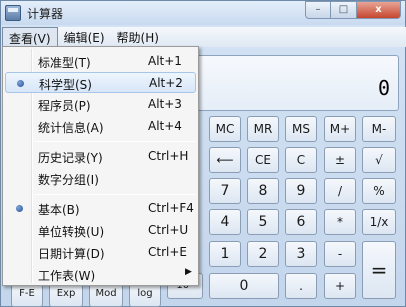 This screenshot has width=406, height=307. I want to click on digit-6-key: 6, so click(301, 222).